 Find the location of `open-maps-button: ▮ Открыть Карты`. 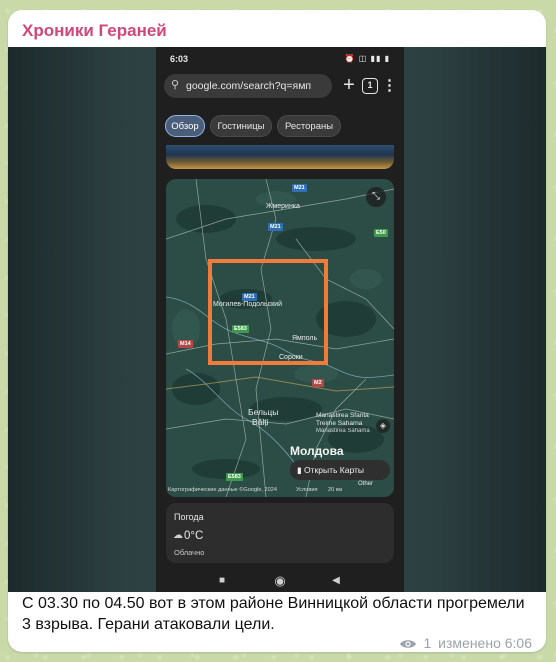

open-maps-button: ▮ Открыть Карты is located at coordinates (340, 470).